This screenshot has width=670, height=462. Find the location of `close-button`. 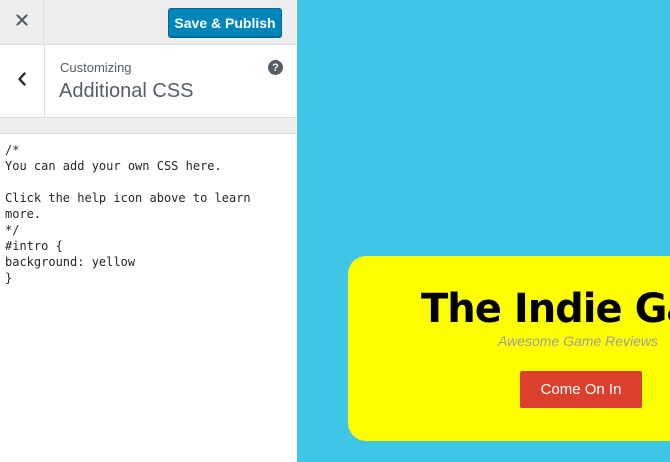

close-button is located at coordinates (22, 22).